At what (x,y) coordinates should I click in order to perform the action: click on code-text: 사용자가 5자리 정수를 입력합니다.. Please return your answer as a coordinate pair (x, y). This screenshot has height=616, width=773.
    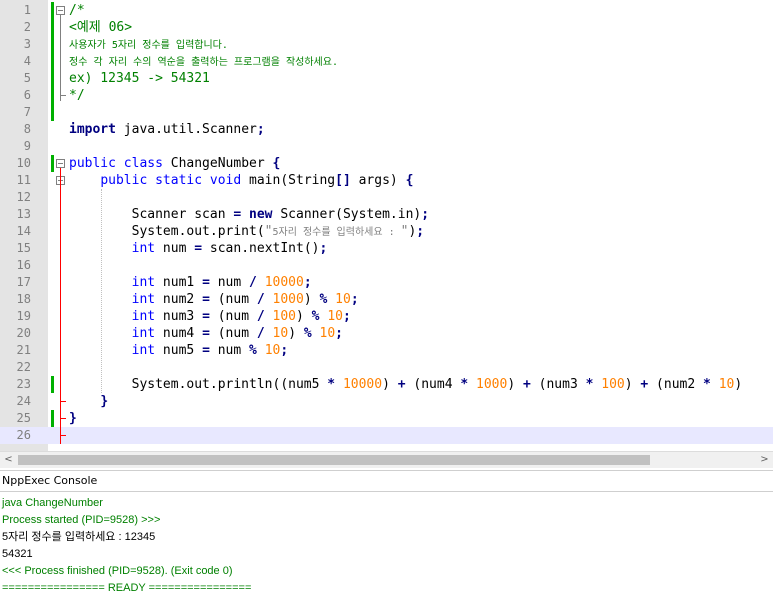
    Looking at the image, I should click on (148, 45).